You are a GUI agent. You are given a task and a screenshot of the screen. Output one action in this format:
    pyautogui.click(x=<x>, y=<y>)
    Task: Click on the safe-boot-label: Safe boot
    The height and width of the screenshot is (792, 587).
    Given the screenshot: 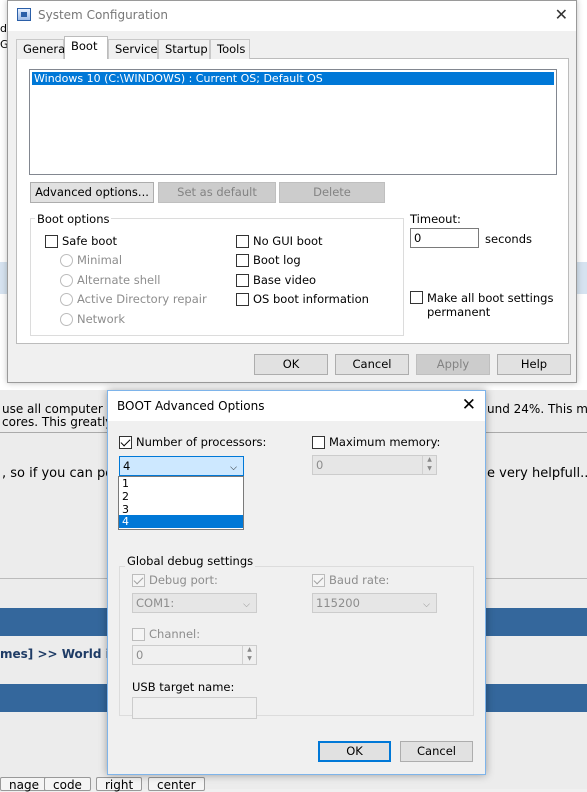 What is the action you would take?
    pyautogui.click(x=90, y=241)
    